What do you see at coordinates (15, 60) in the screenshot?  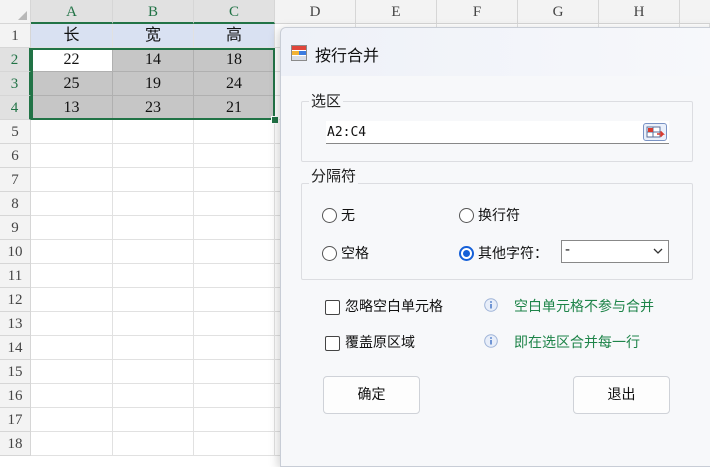 I see `row-header-2: 2` at bounding box center [15, 60].